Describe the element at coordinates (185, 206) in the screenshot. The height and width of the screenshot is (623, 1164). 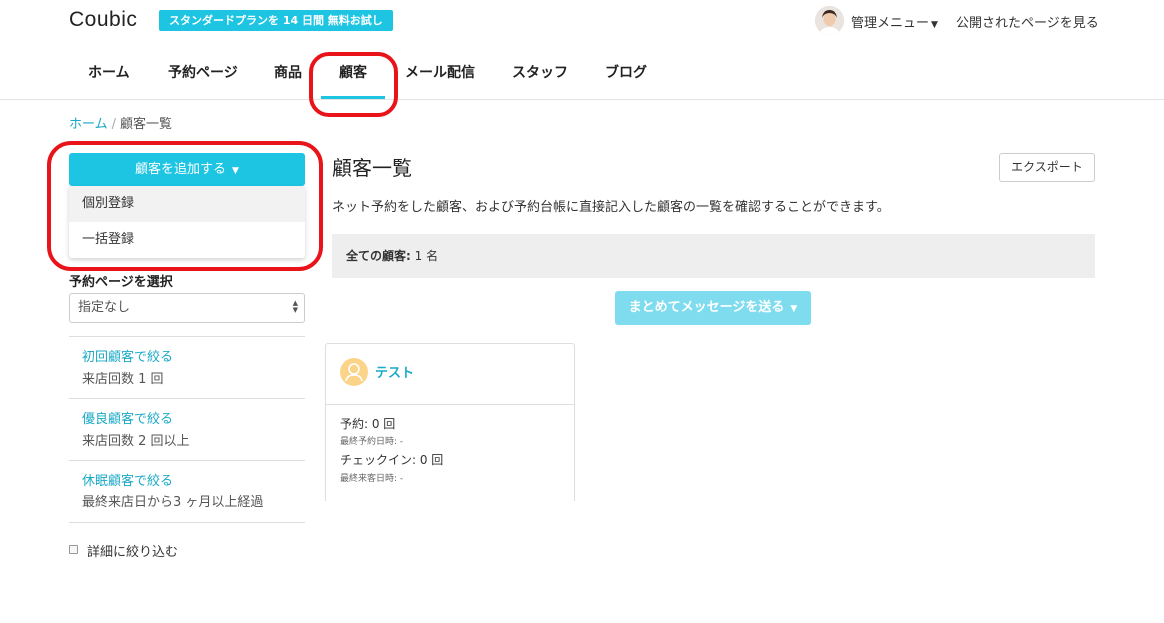
I see `annotation-highlight-add-customer` at that location.